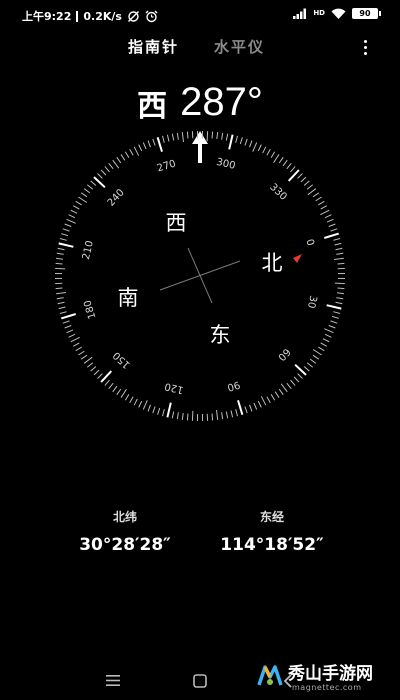 The width and height of the screenshot is (400, 700). I want to click on cardinal-east: 东, so click(220, 335).